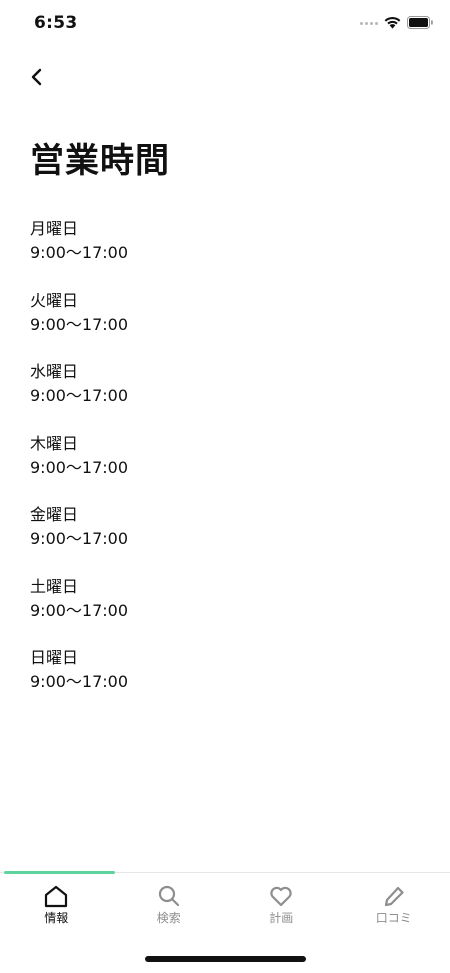 The width and height of the screenshot is (450, 973). Describe the element at coordinates (220, 444) in the screenshot. I see `day-label: 木曜日` at that location.